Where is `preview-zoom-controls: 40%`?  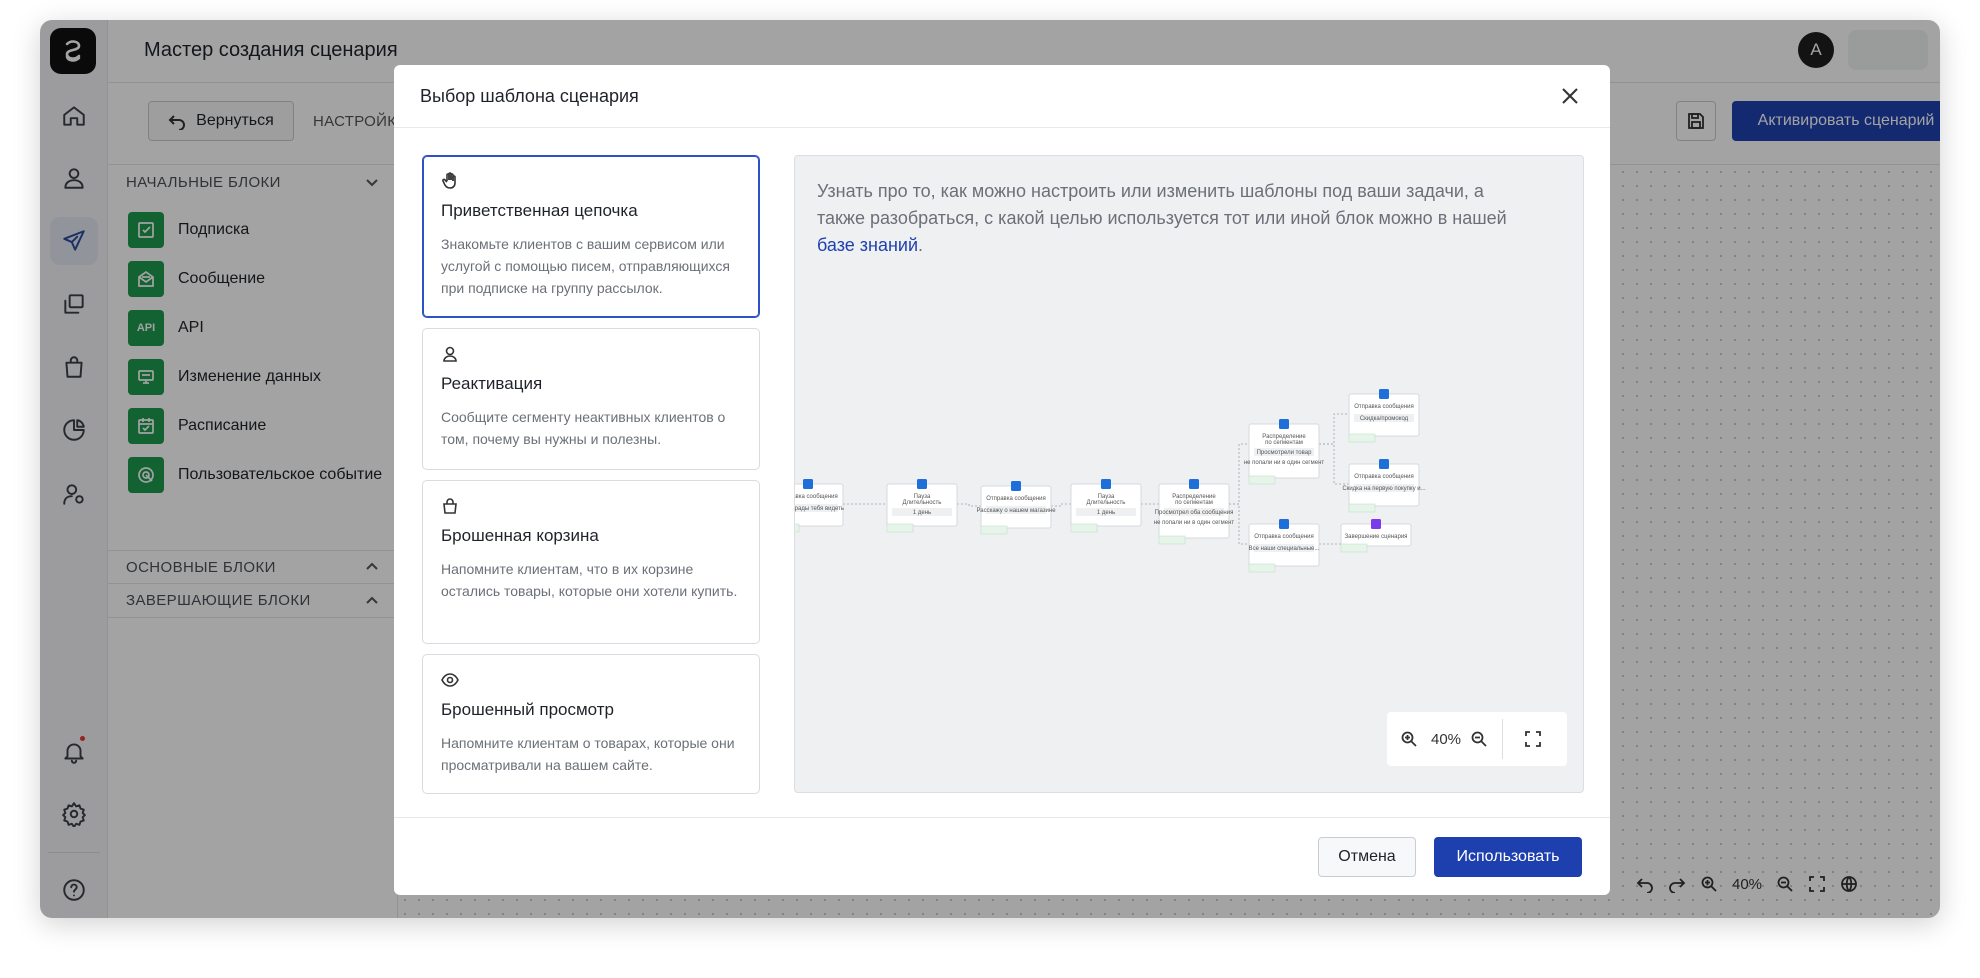 preview-zoom-controls: 40% is located at coordinates (1477, 739).